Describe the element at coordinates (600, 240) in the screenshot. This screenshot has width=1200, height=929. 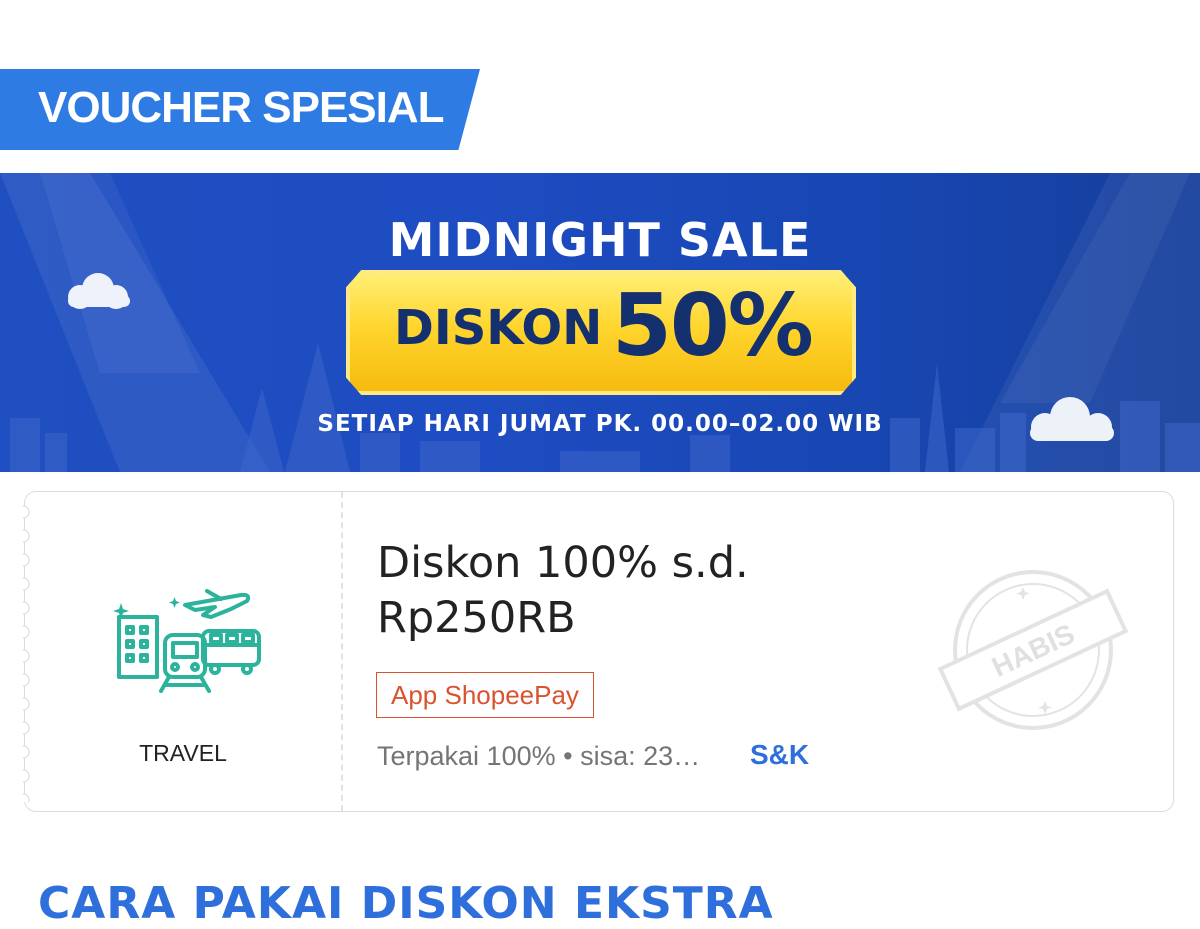
I see `banner-headline: MIDNIGHT SALE` at that location.